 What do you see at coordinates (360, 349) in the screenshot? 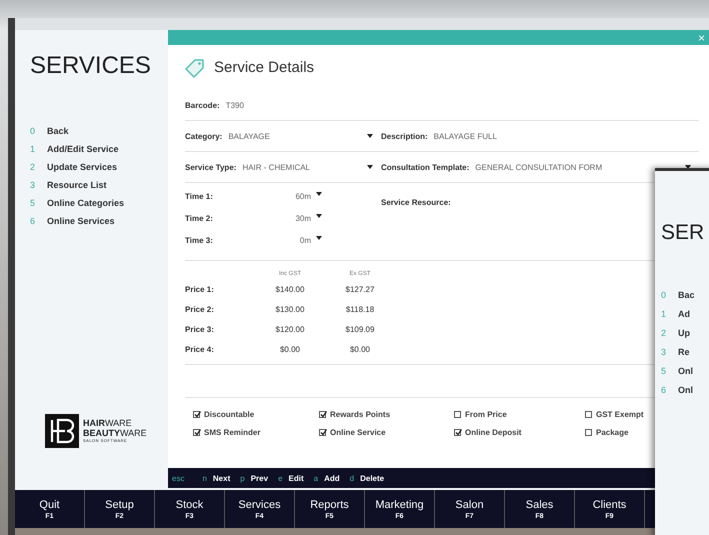
I see `price-ex-gst: $0.00` at bounding box center [360, 349].